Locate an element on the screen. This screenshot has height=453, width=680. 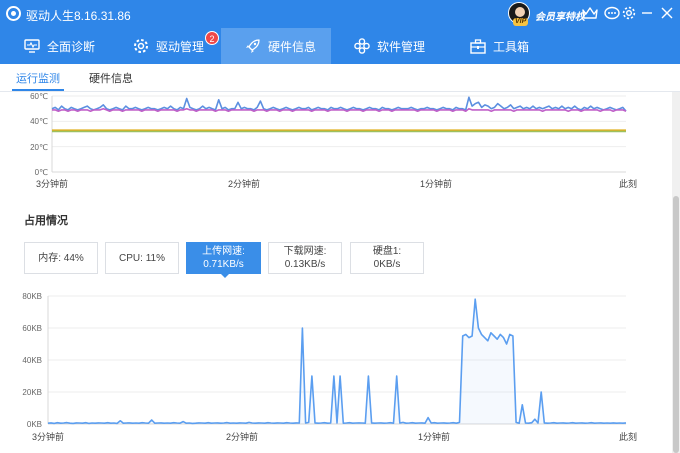
temp-x-tick: 3分钟前 is located at coordinates (52, 183).